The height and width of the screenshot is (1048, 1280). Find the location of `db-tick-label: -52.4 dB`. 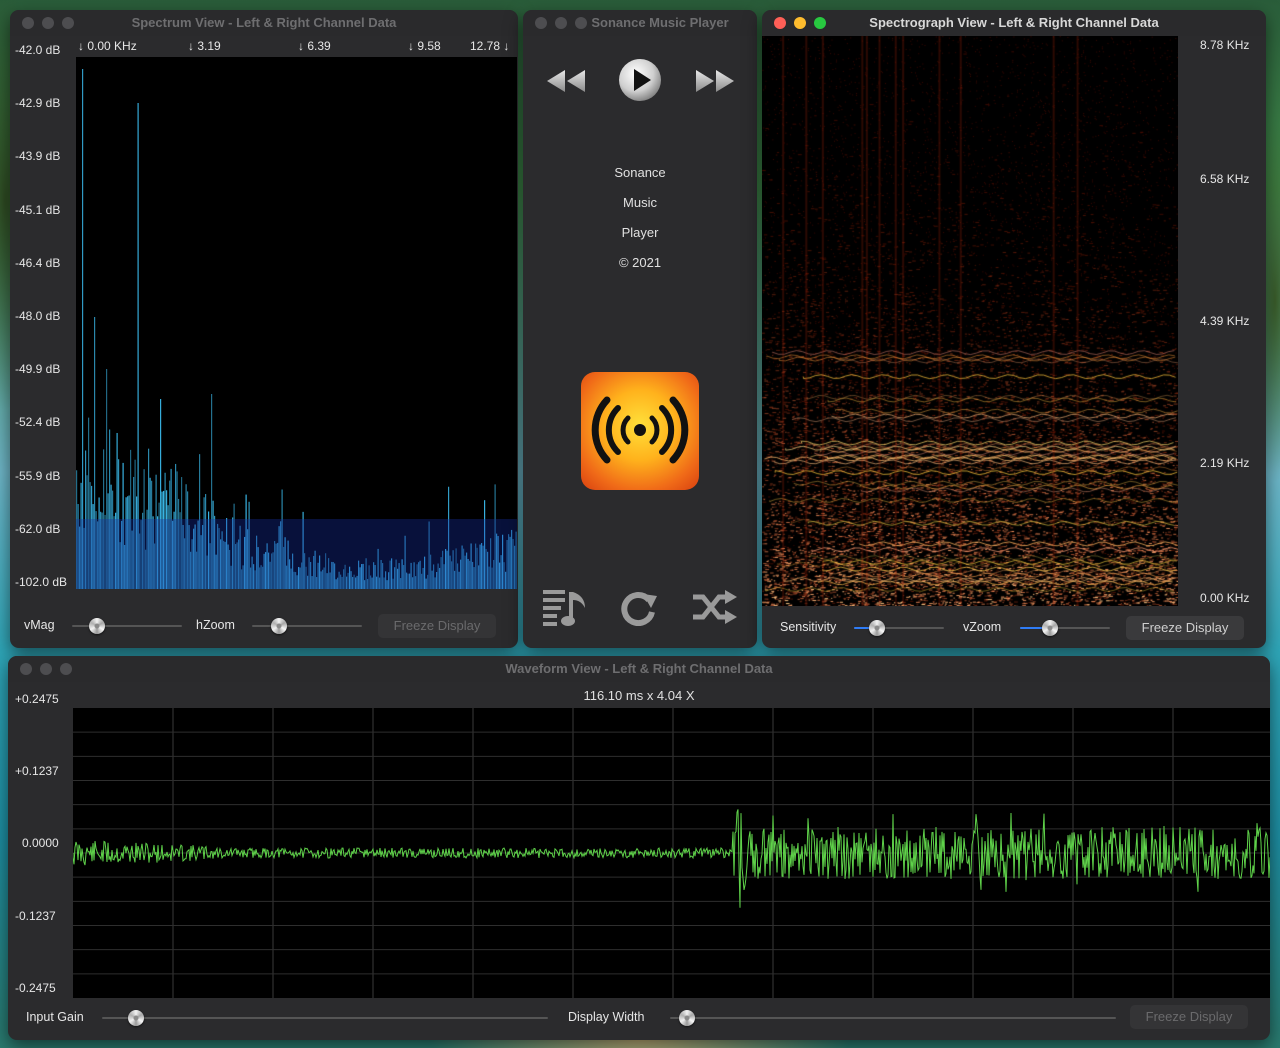

db-tick-label: -52.4 dB is located at coordinates (38, 422).